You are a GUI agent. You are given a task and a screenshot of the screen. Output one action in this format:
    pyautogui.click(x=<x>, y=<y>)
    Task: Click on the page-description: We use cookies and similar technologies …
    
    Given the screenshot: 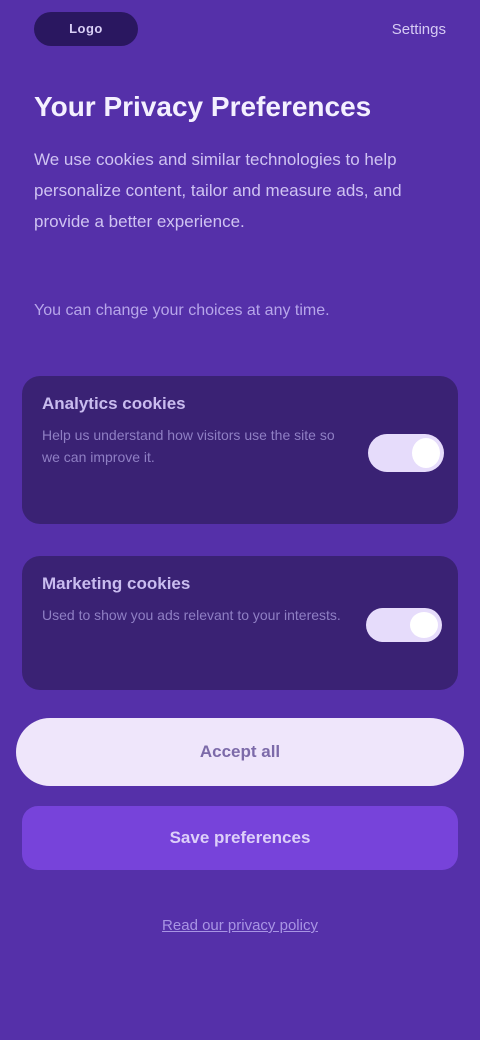 What is the action you would take?
    pyautogui.click(x=218, y=190)
    